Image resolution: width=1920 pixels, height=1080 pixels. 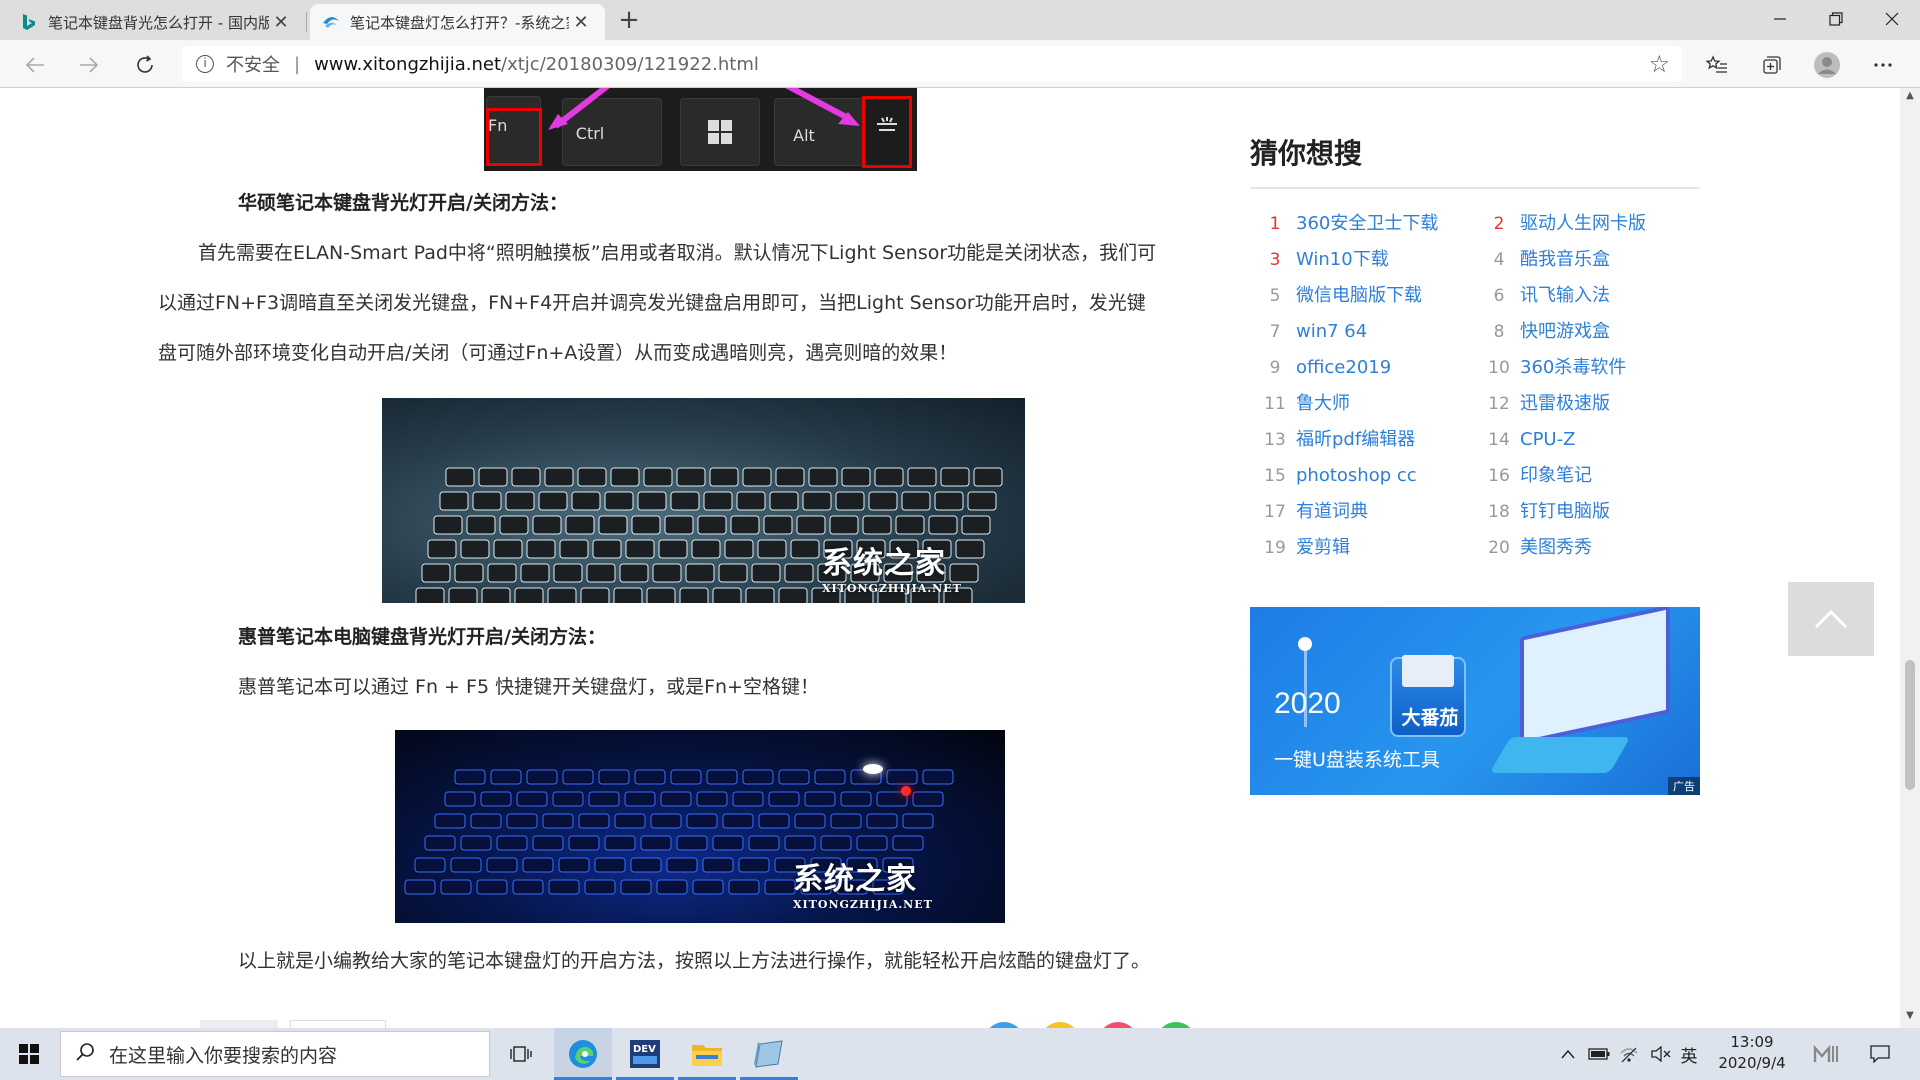 I want to click on hot-search-item: 18 钉钉电脑版, so click(x=1544, y=512).